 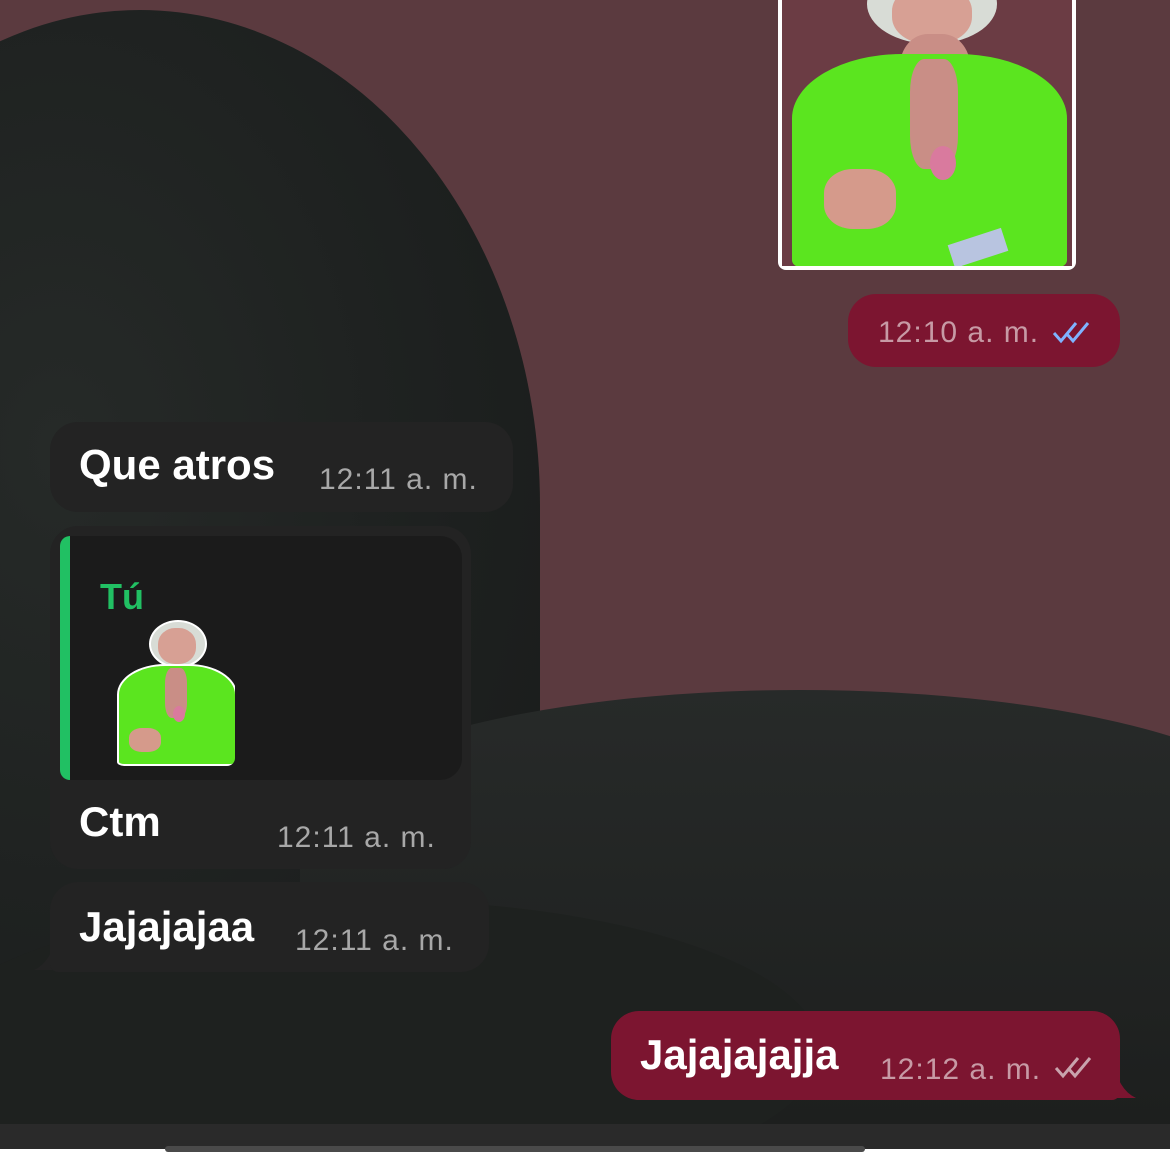 I want to click on message-text: Jajajajajja, so click(x=739, y=1054).